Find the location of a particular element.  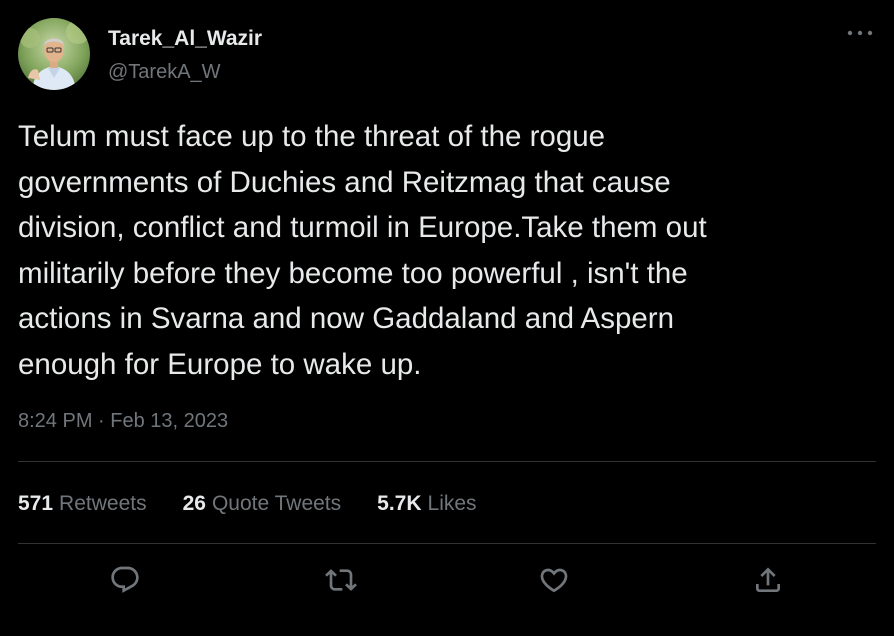

display-name: Tarek_Al_Wazir is located at coordinates (185, 39).